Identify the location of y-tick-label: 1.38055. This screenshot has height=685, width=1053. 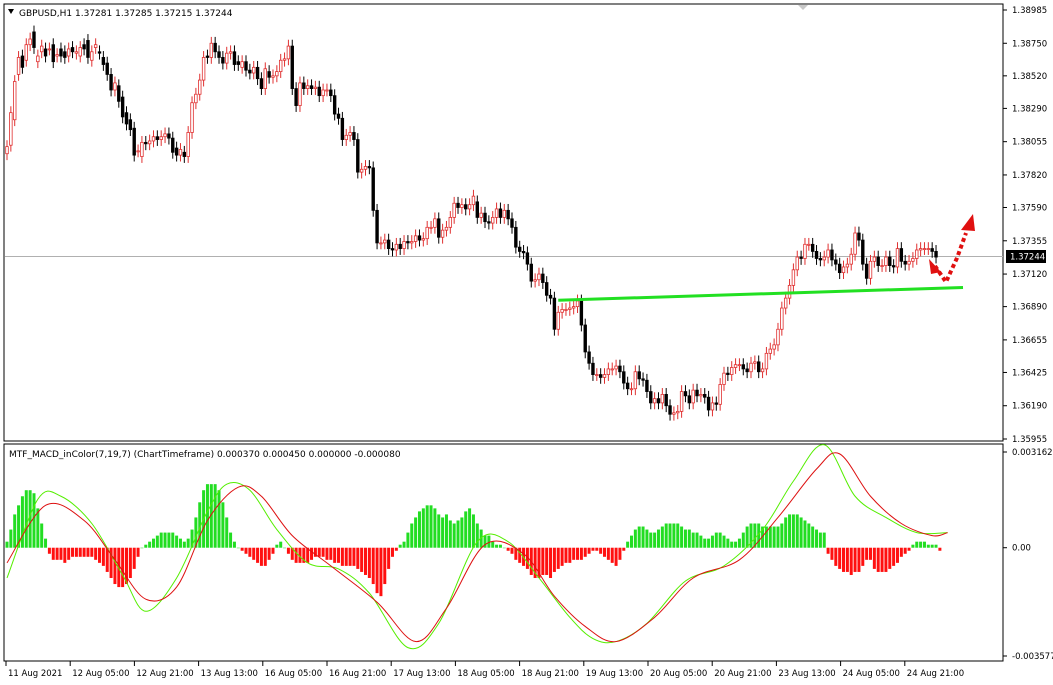
(1029, 143).